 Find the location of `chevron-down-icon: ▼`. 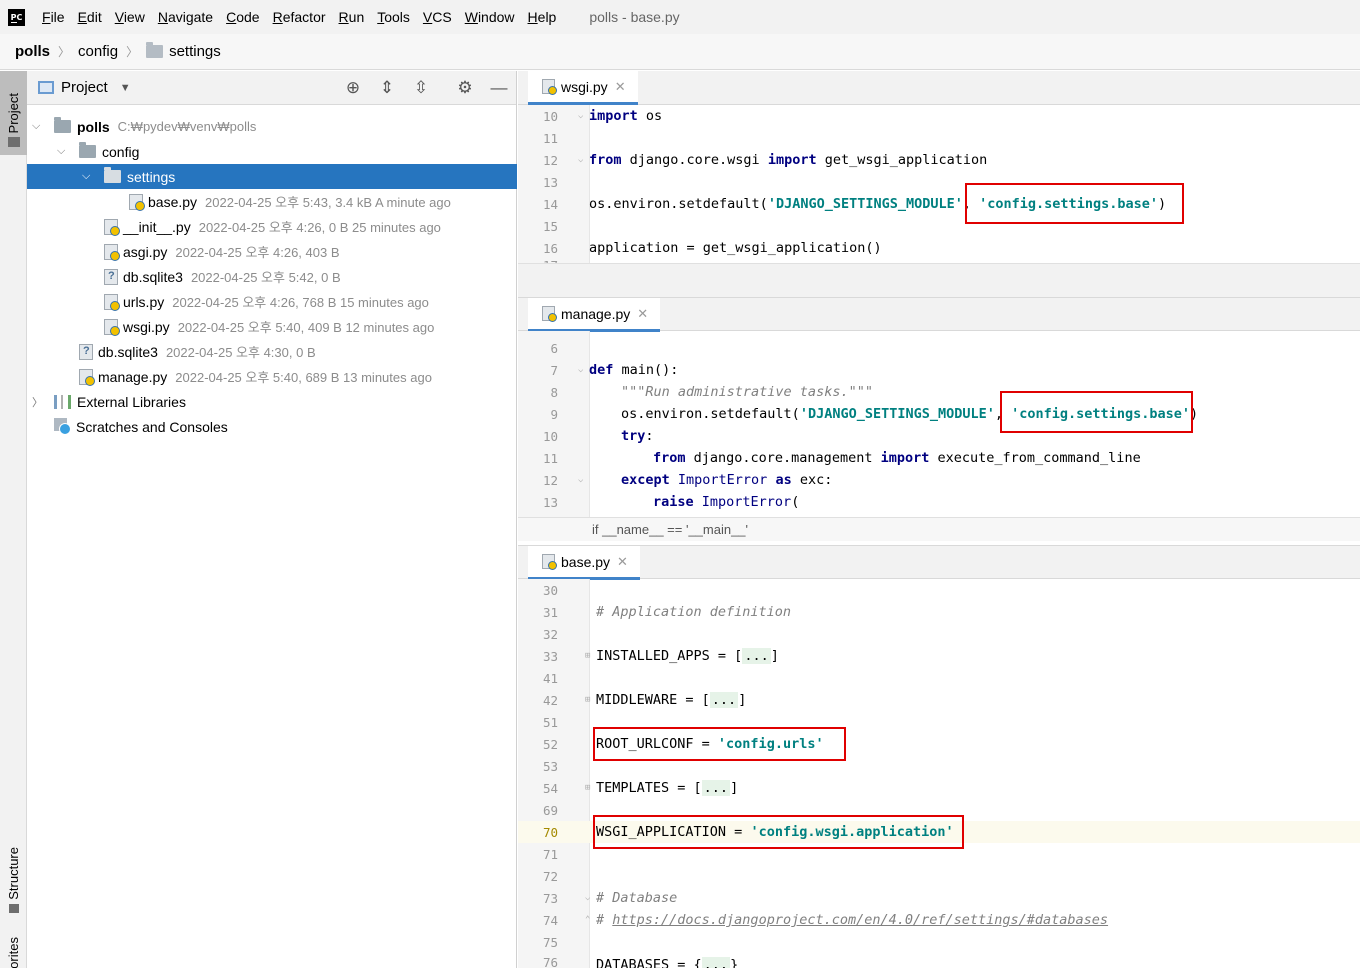

chevron-down-icon: ▼ is located at coordinates (125, 88).